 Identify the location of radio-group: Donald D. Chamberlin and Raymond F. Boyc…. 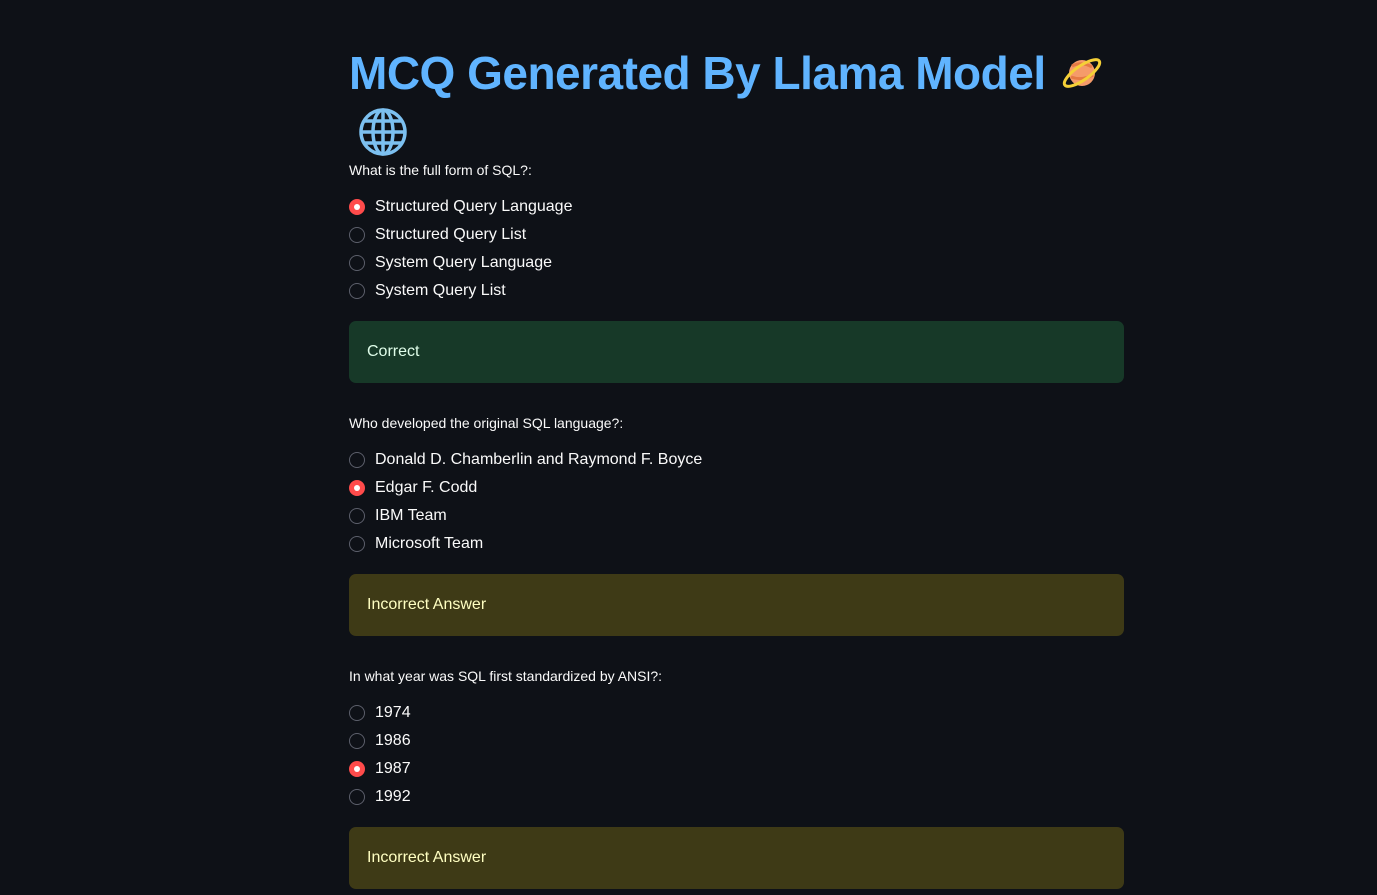
(736, 502).